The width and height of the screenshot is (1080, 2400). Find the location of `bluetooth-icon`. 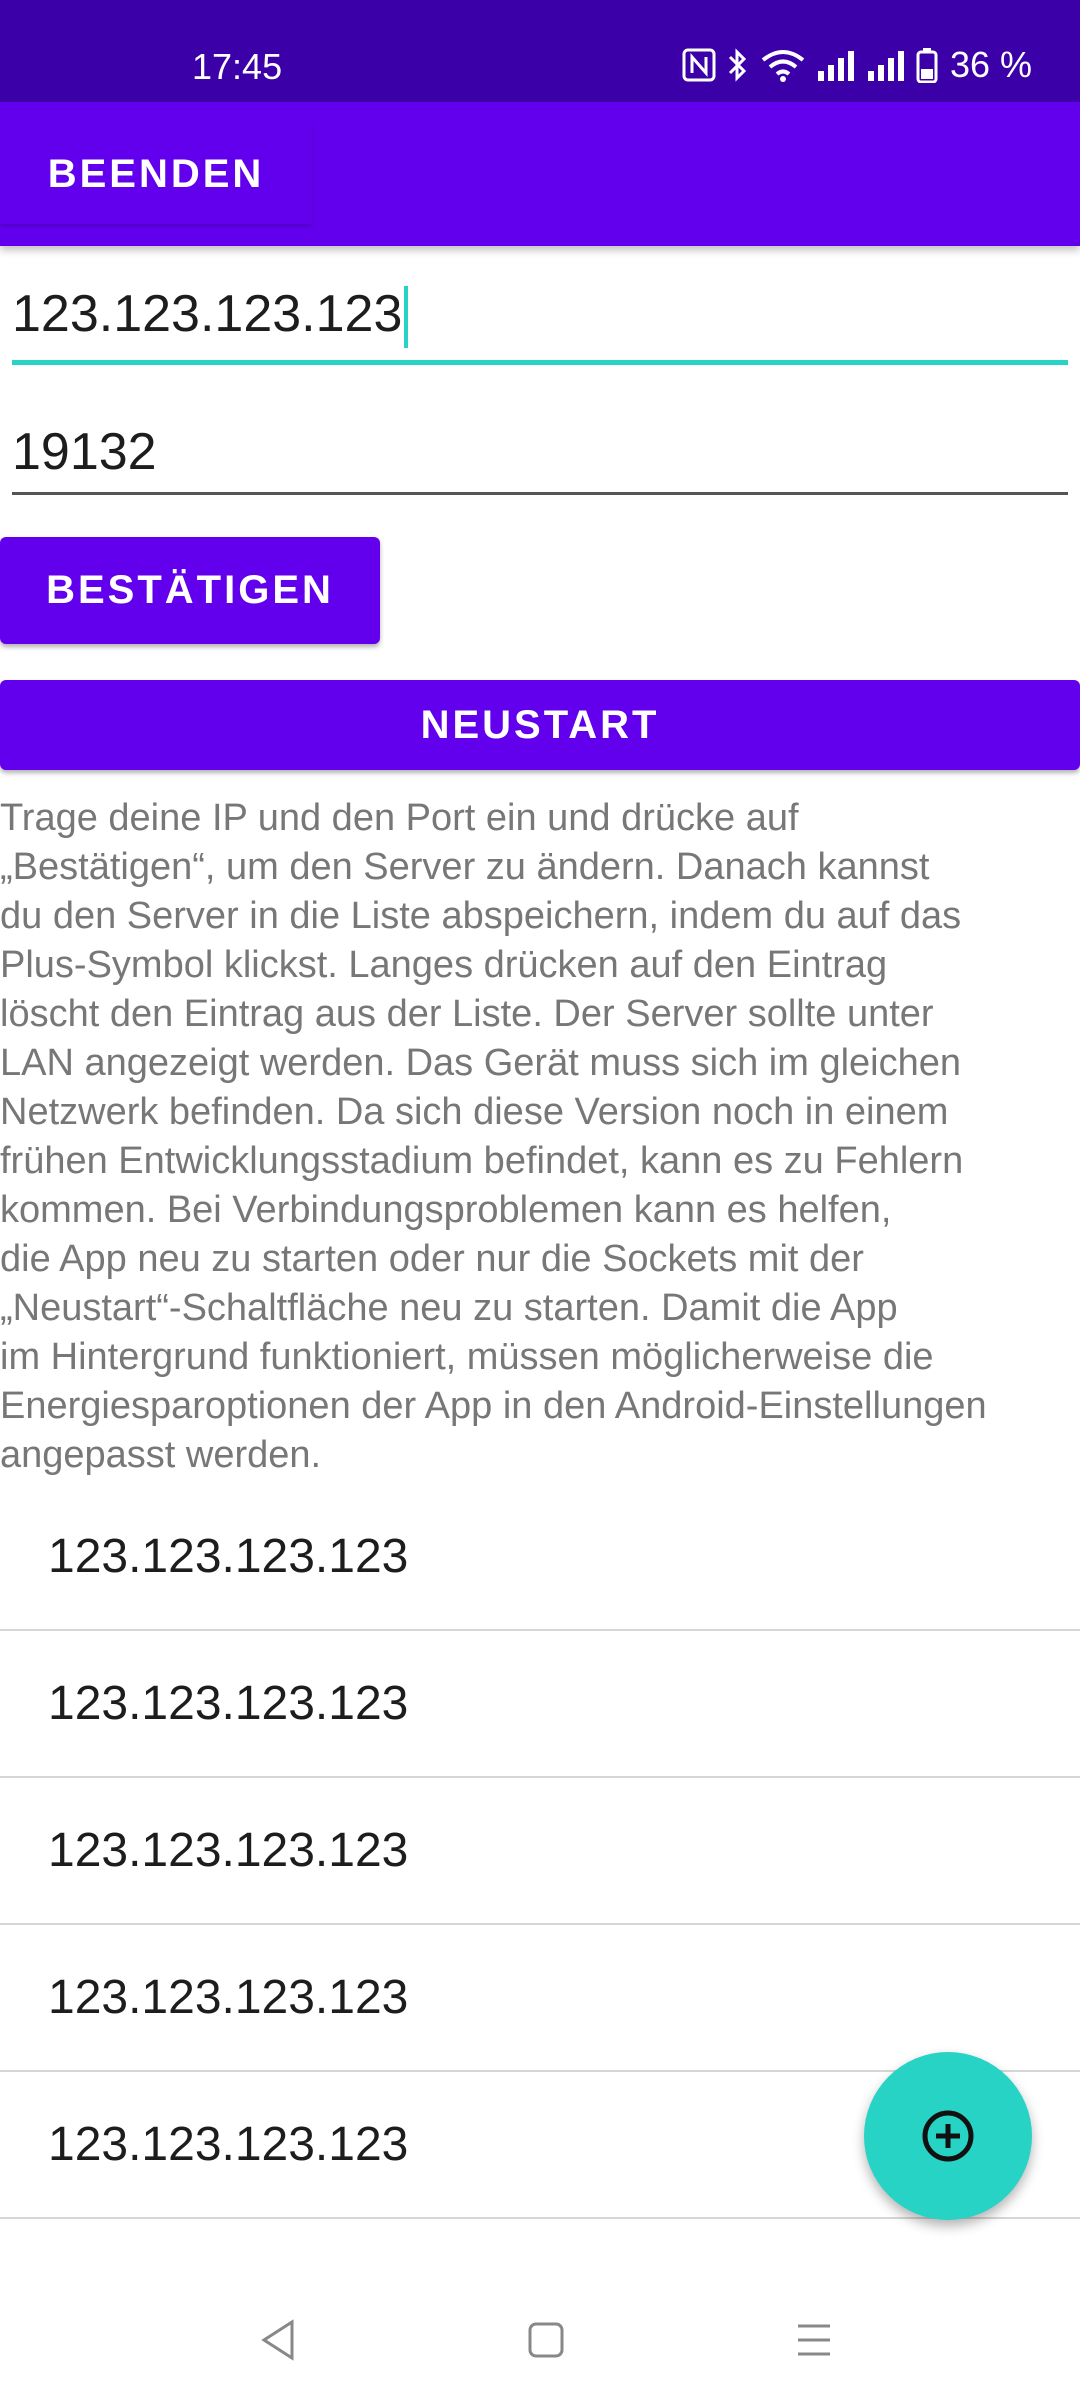

bluetooth-icon is located at coordinates (737, 65).